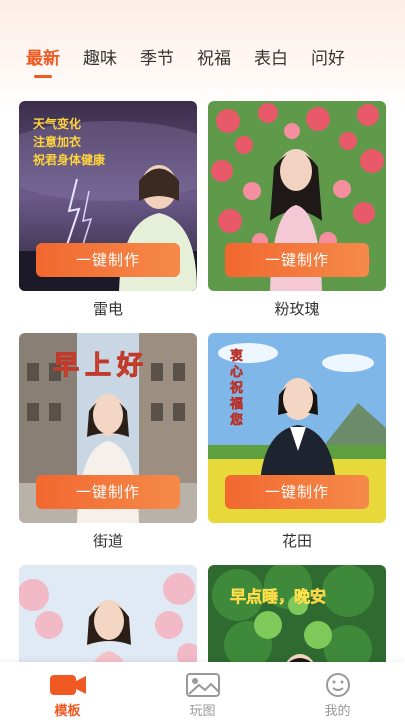 The image size is (405, 720). What do you see at coordinates (101, 366) in the screenshot?
I see `overlay-title: 早上好` at bounding box center [101, 366].